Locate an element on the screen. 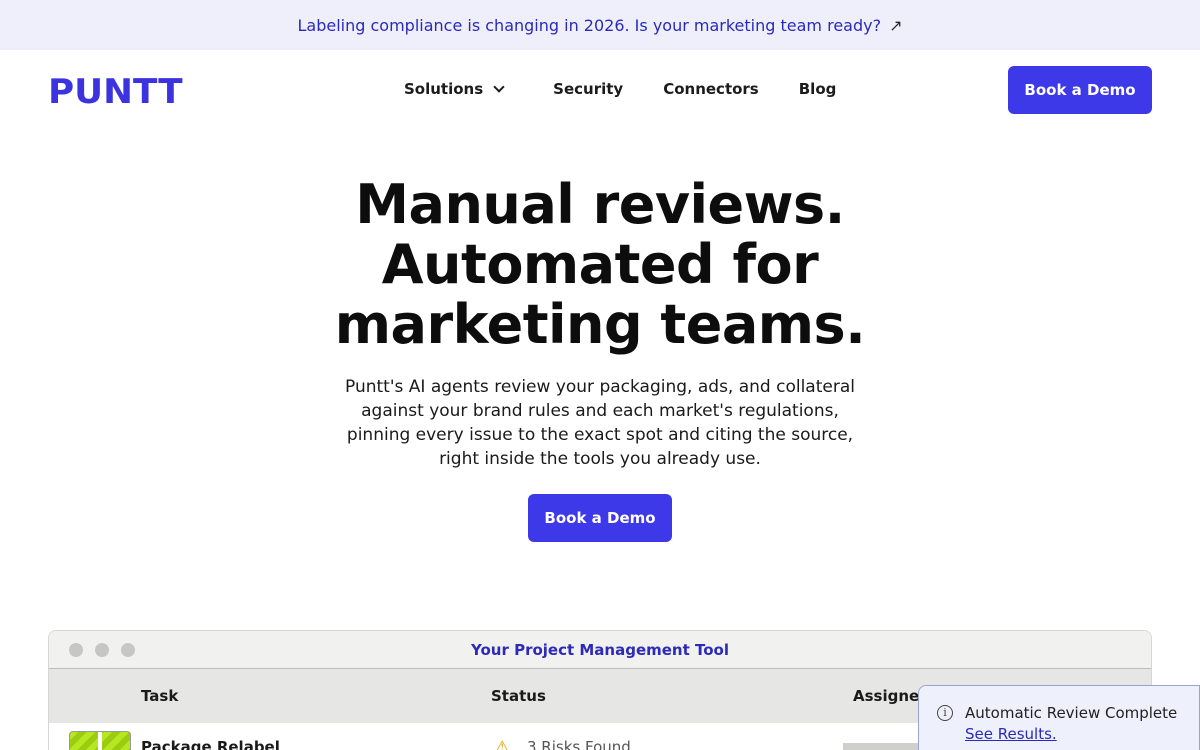 The height and width of the screenshot is (750, 1200). hero-title-line: Automated for is located at coordinates (600, 264).